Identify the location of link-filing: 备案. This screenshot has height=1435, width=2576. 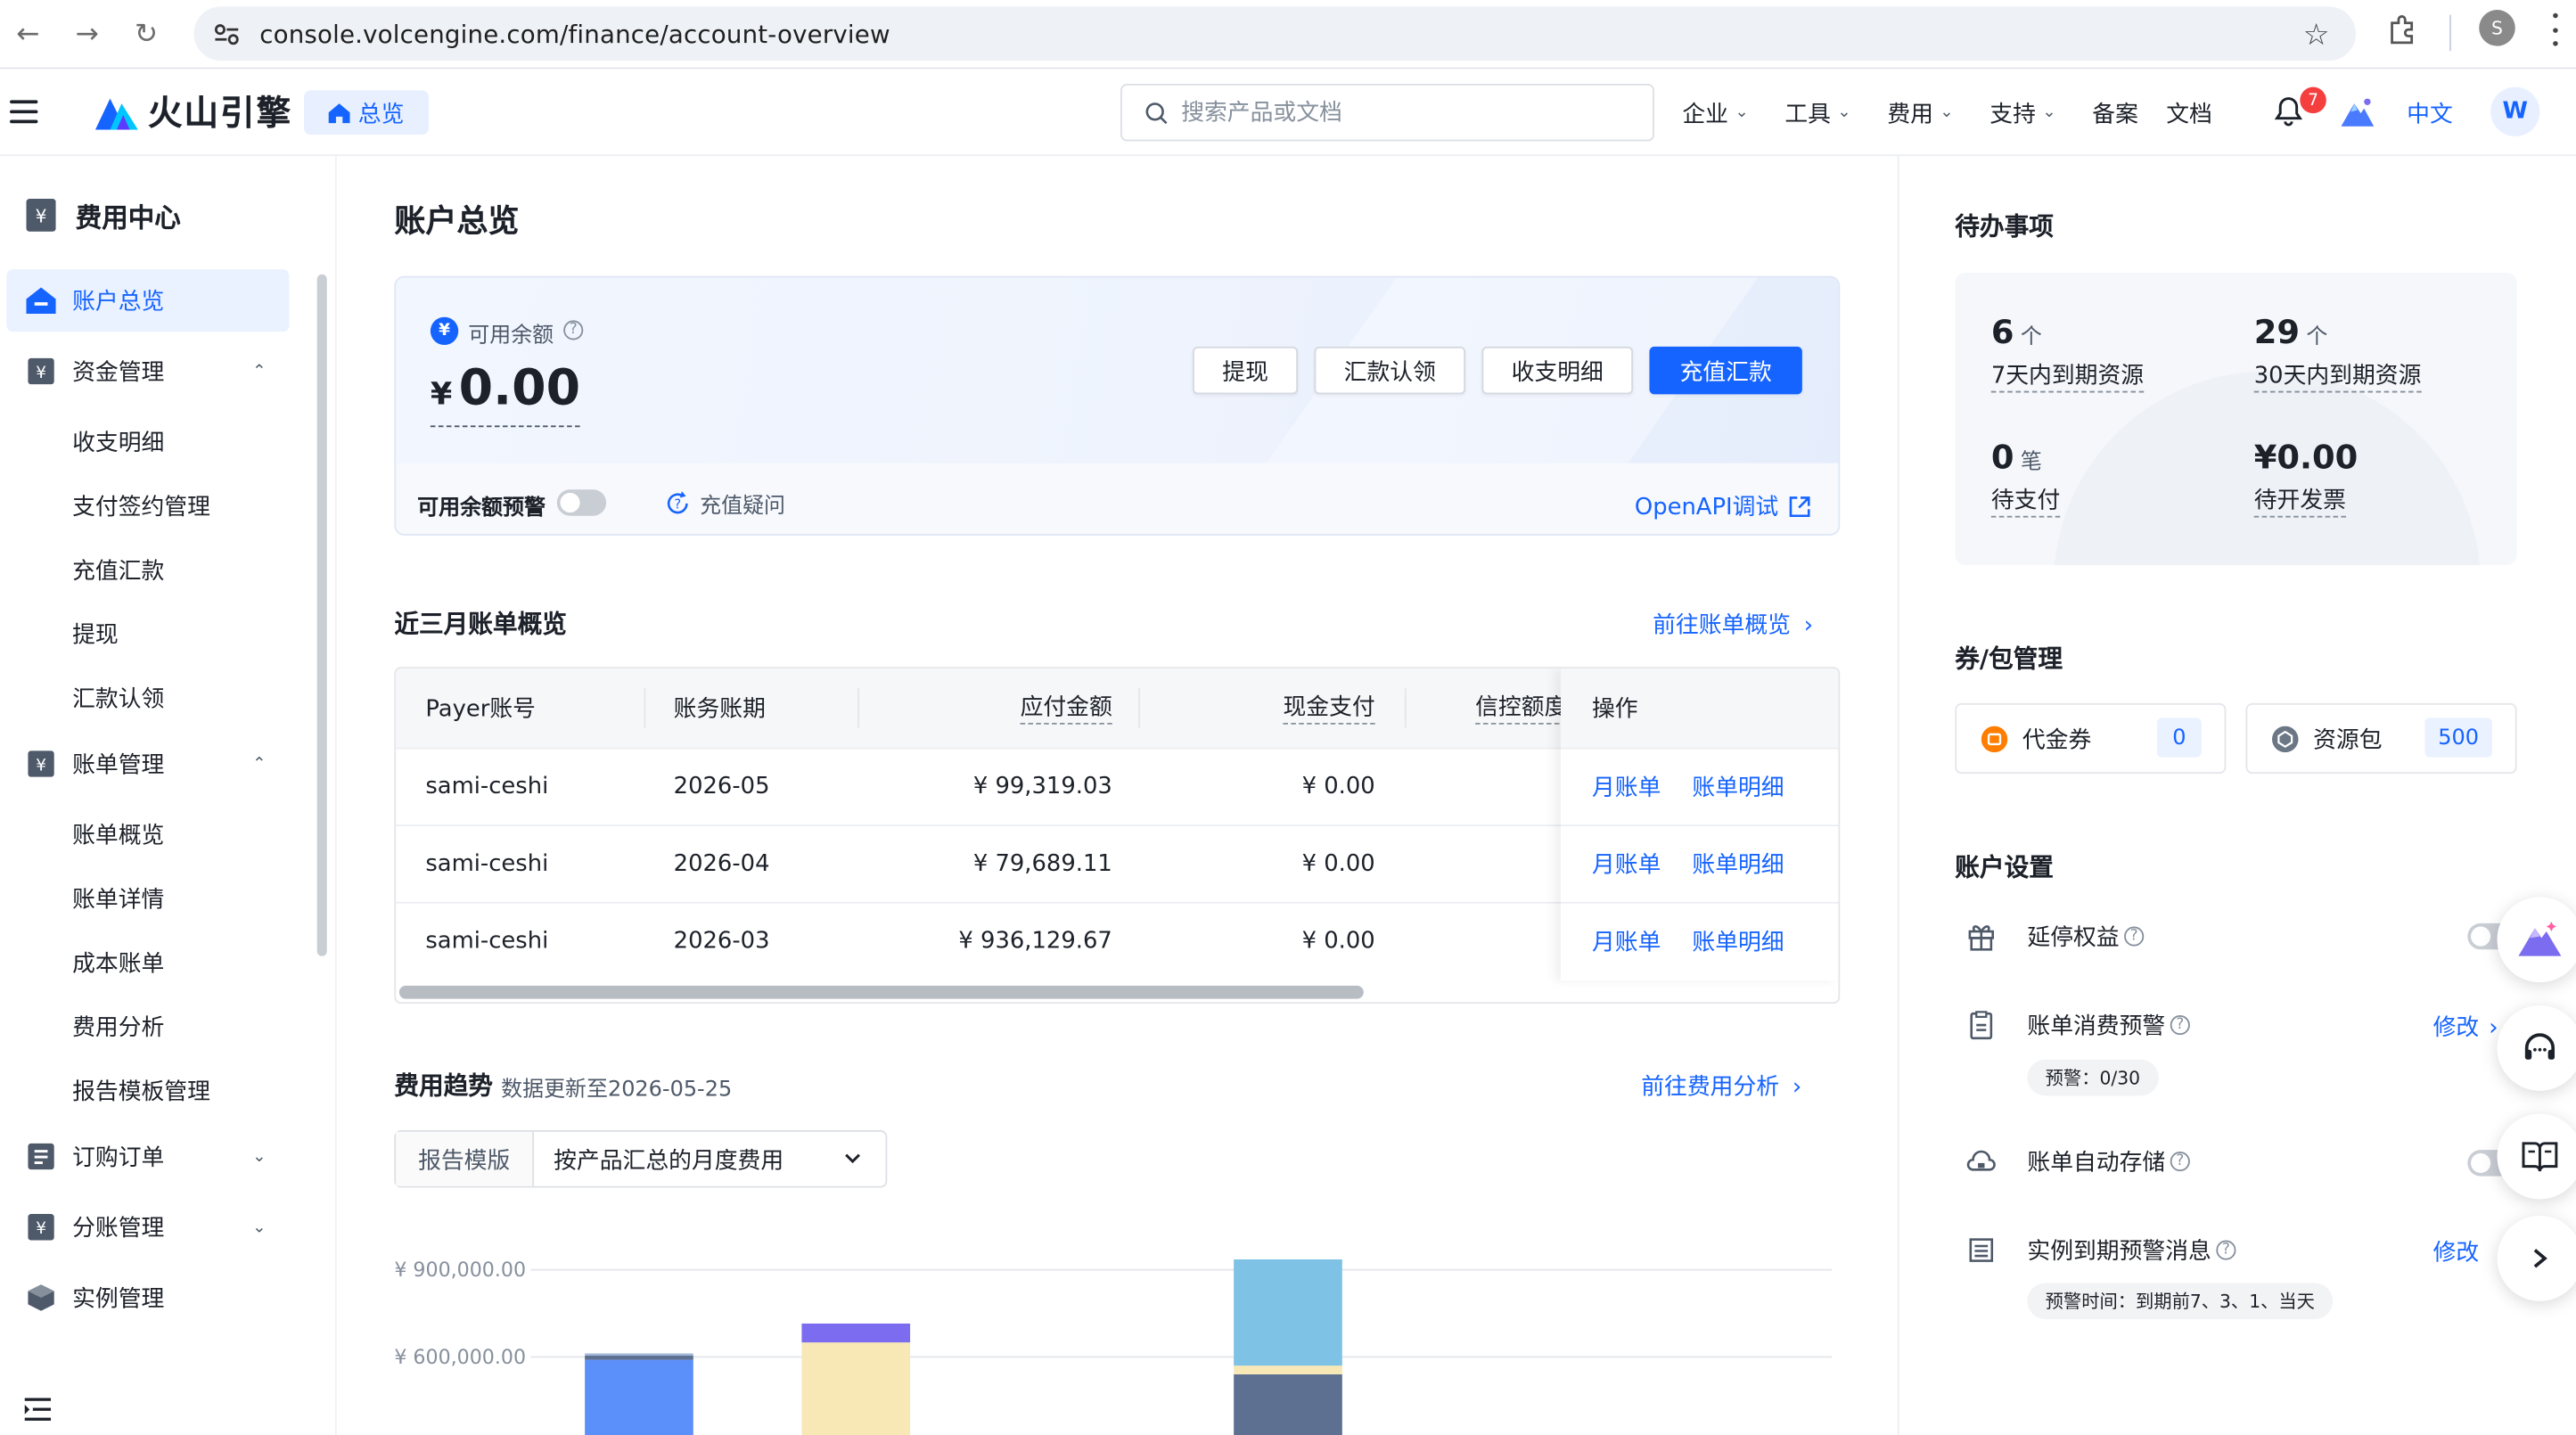
(2115, 113).